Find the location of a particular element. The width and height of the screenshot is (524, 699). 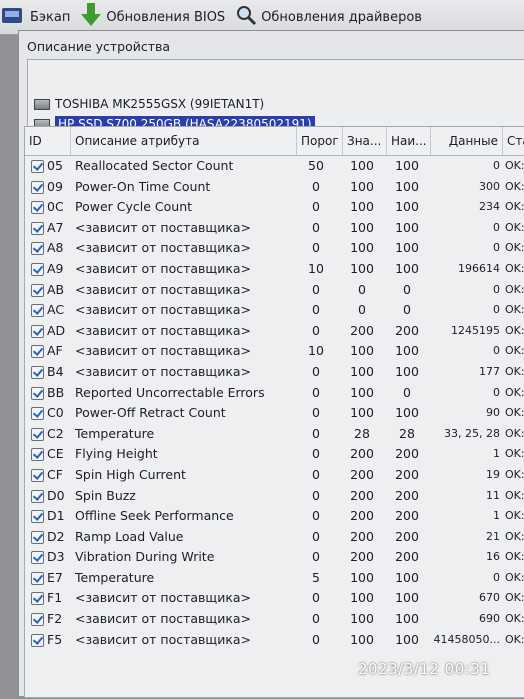

cell-description: Power Cycle Count is located at coordinates (134, 207).